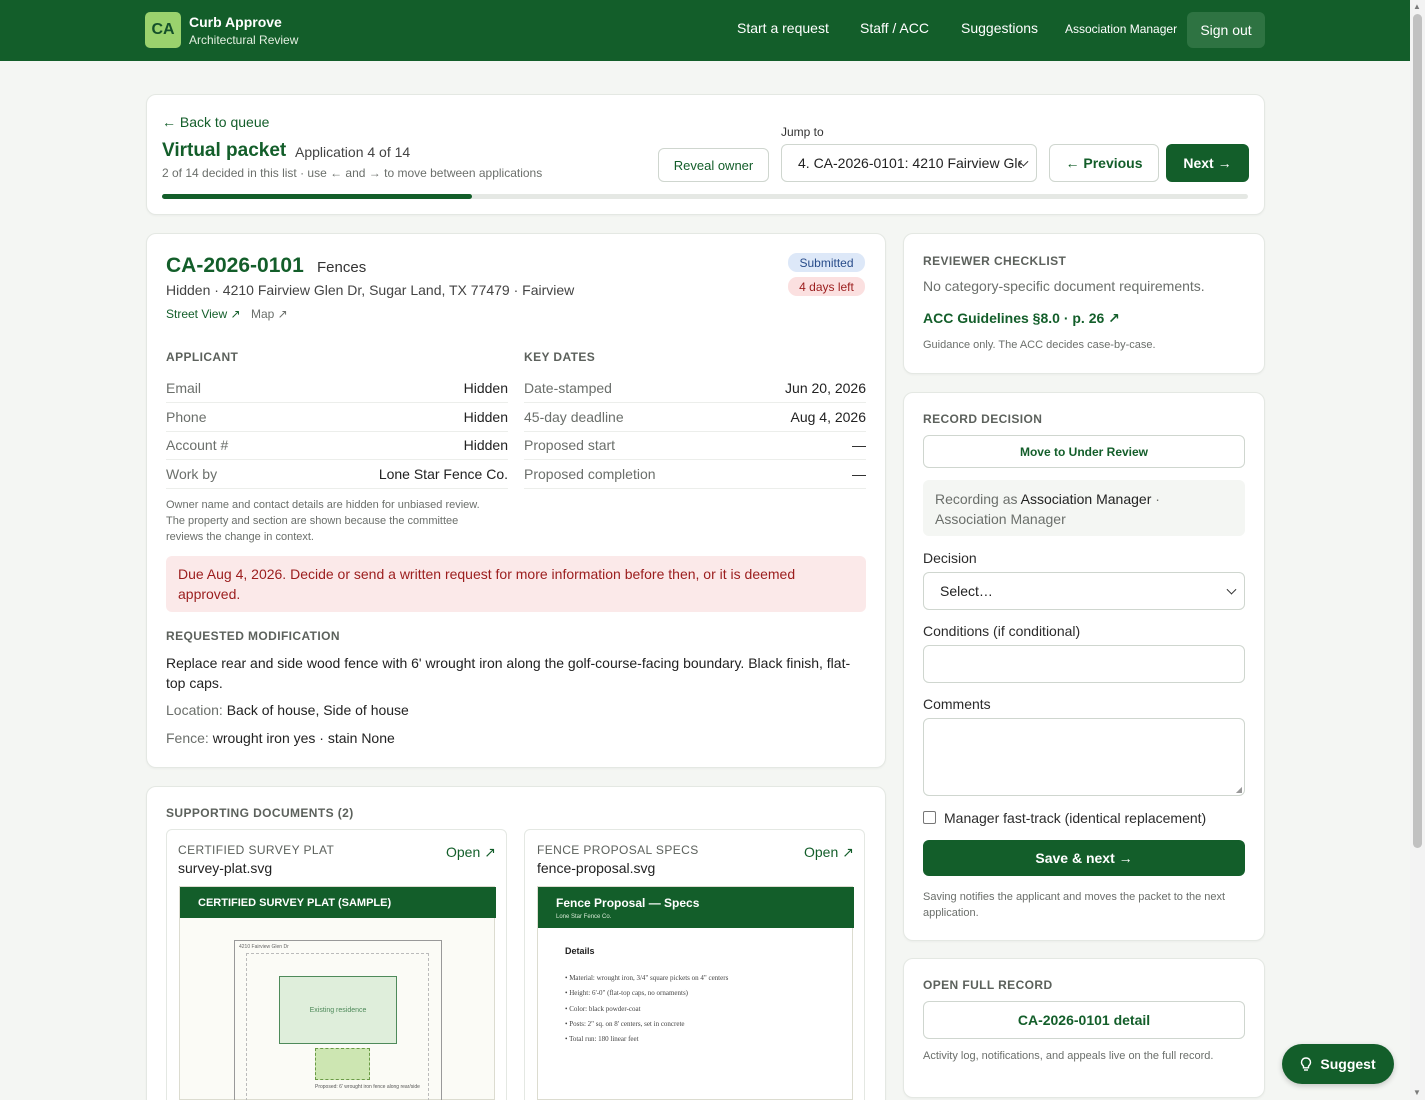 The width and height of the screenshot is (1425, 1100). I want to click on application-id: CA-2026-0101, so click(235, 265).